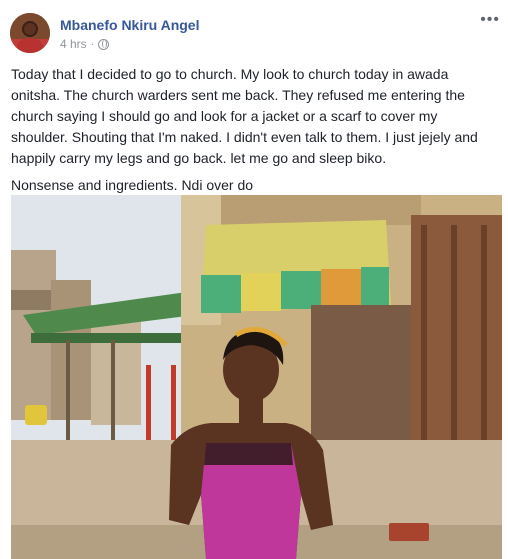 The width and height of the screenshot is (508, 559). Describe the element at coordinates (30, 33) in the screenshot. I see `avatar` at that location.